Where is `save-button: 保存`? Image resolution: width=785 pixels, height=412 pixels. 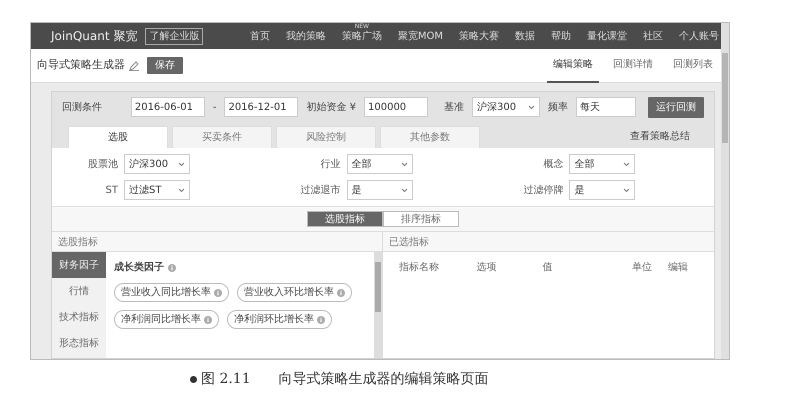
save-button: 保存 is located at coordinates (165, 65).